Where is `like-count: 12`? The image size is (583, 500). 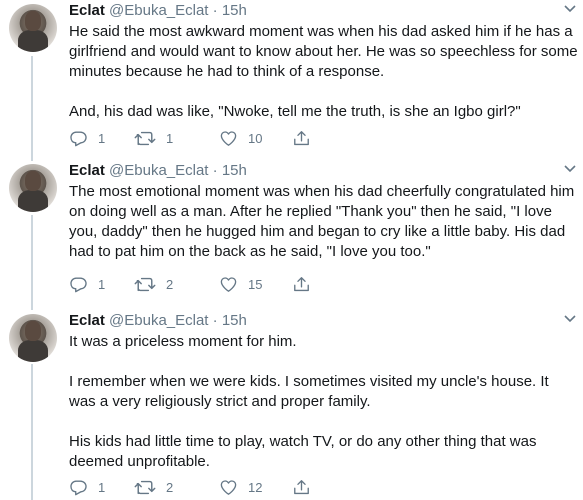 like-count: 12 is located at coordinates (255, 487).